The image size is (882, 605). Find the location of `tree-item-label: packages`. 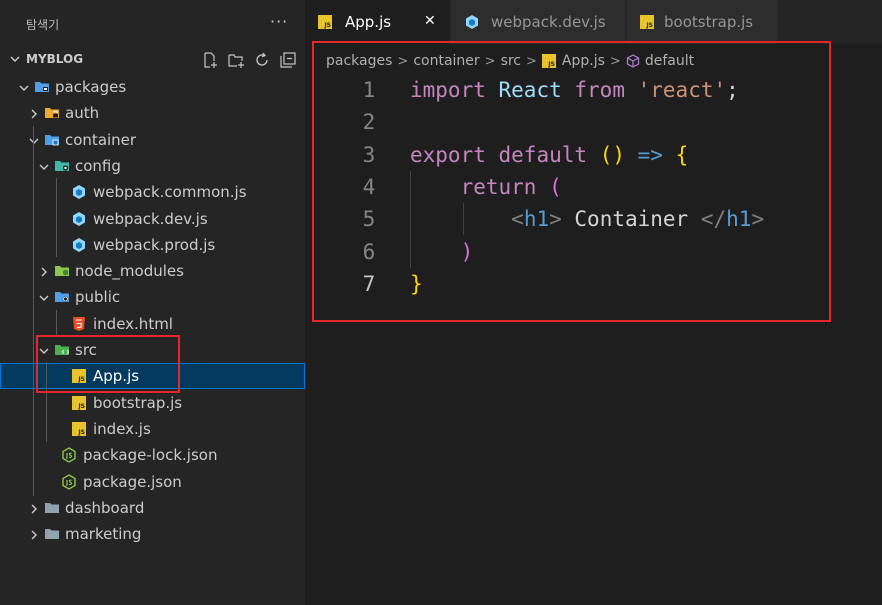

tree-item-label: packages is located at coordinates (91, 87).